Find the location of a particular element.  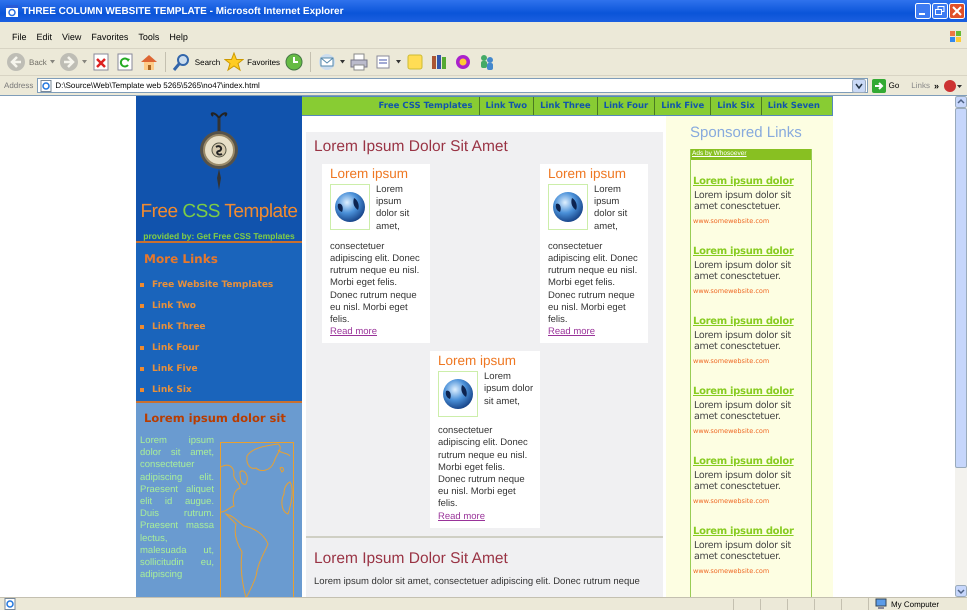

section-heading: Lorem ipsum dolor sit is located at coordinates (215, 418).